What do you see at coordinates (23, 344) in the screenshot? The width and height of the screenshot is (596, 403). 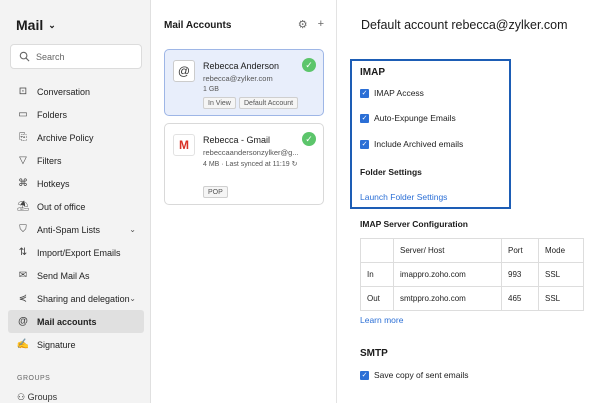 I see `signature-icon: ✍` at bounding box center [23, 344].